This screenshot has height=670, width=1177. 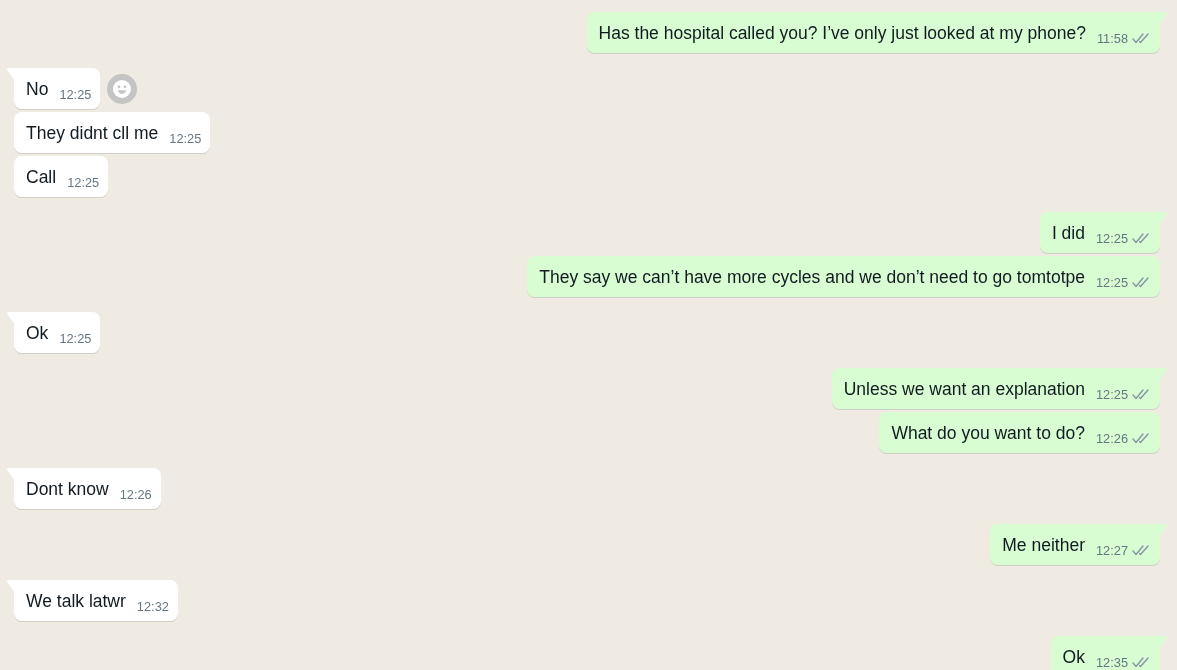 I want to click on message-text: Has the hospital called you? I’ve only just looked at my phone?, so click(x=842, y=33).